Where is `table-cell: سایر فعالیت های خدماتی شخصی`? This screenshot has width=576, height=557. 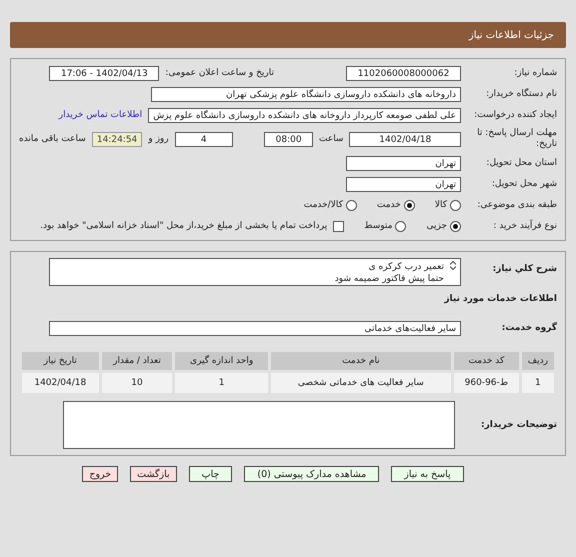
table-cell: سایر فعالیت های خدماتی شخصی is located at coordinates (360, 383).